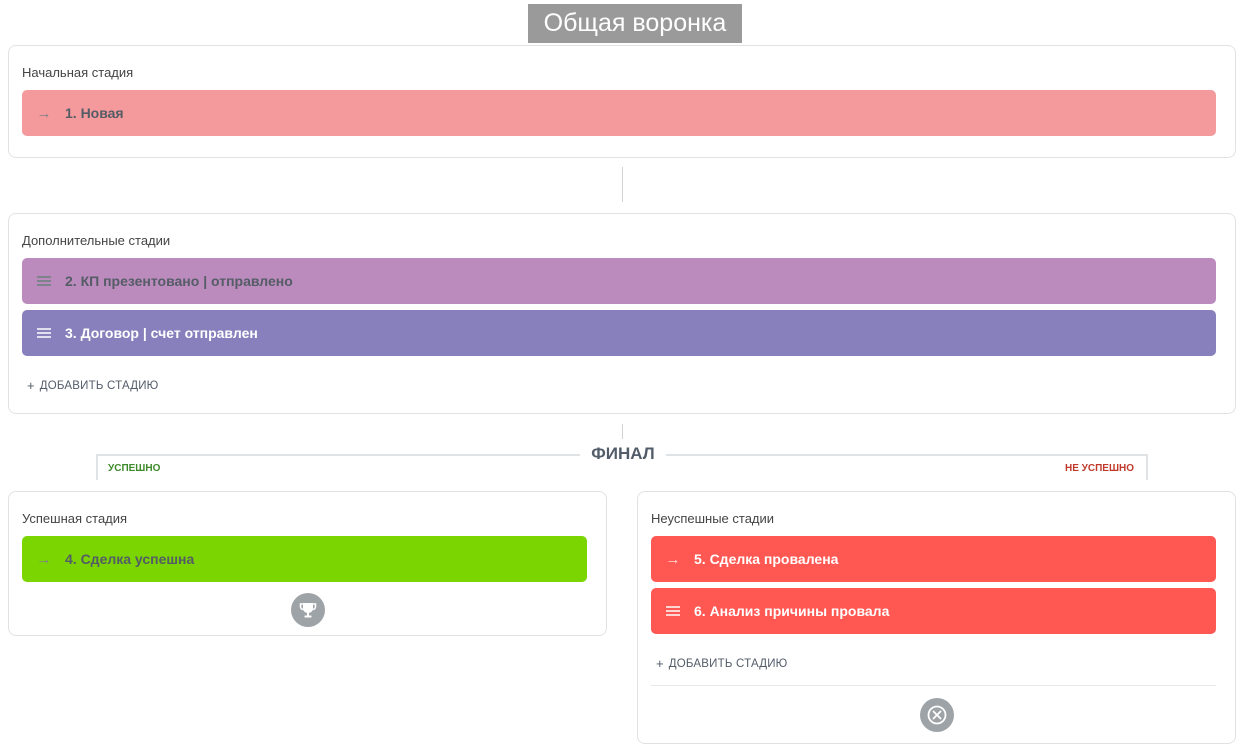 Image resolution: width=1249 pixels, height=753 pixels. I want to click on stage-name: 6. Анализ причины провала, so click(792, 611).